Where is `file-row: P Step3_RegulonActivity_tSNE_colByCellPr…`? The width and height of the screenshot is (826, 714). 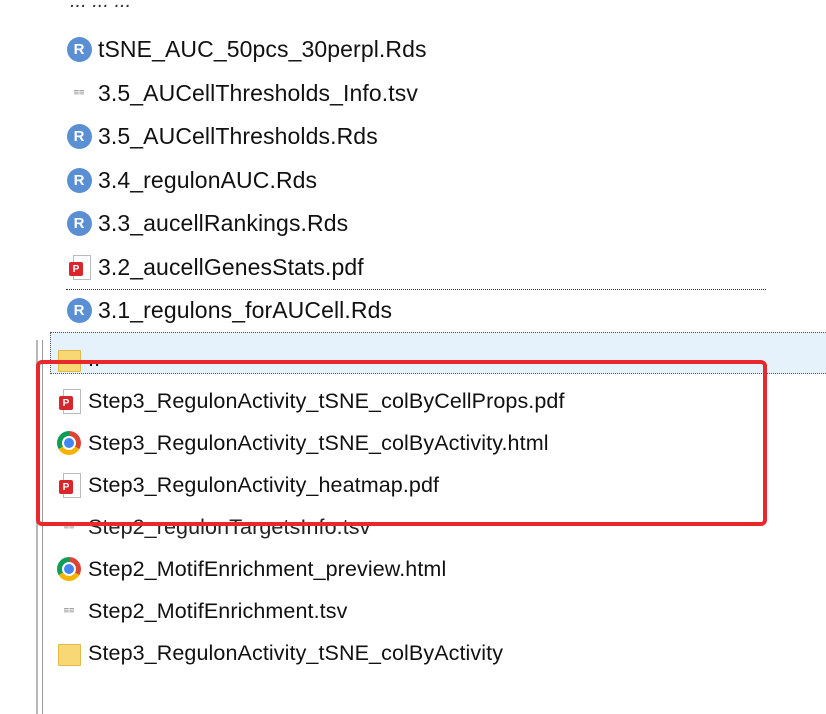
file-row: P Step3_RegulonActivity_tSNE_colByCellPr… is located at coordinates (426, 401).